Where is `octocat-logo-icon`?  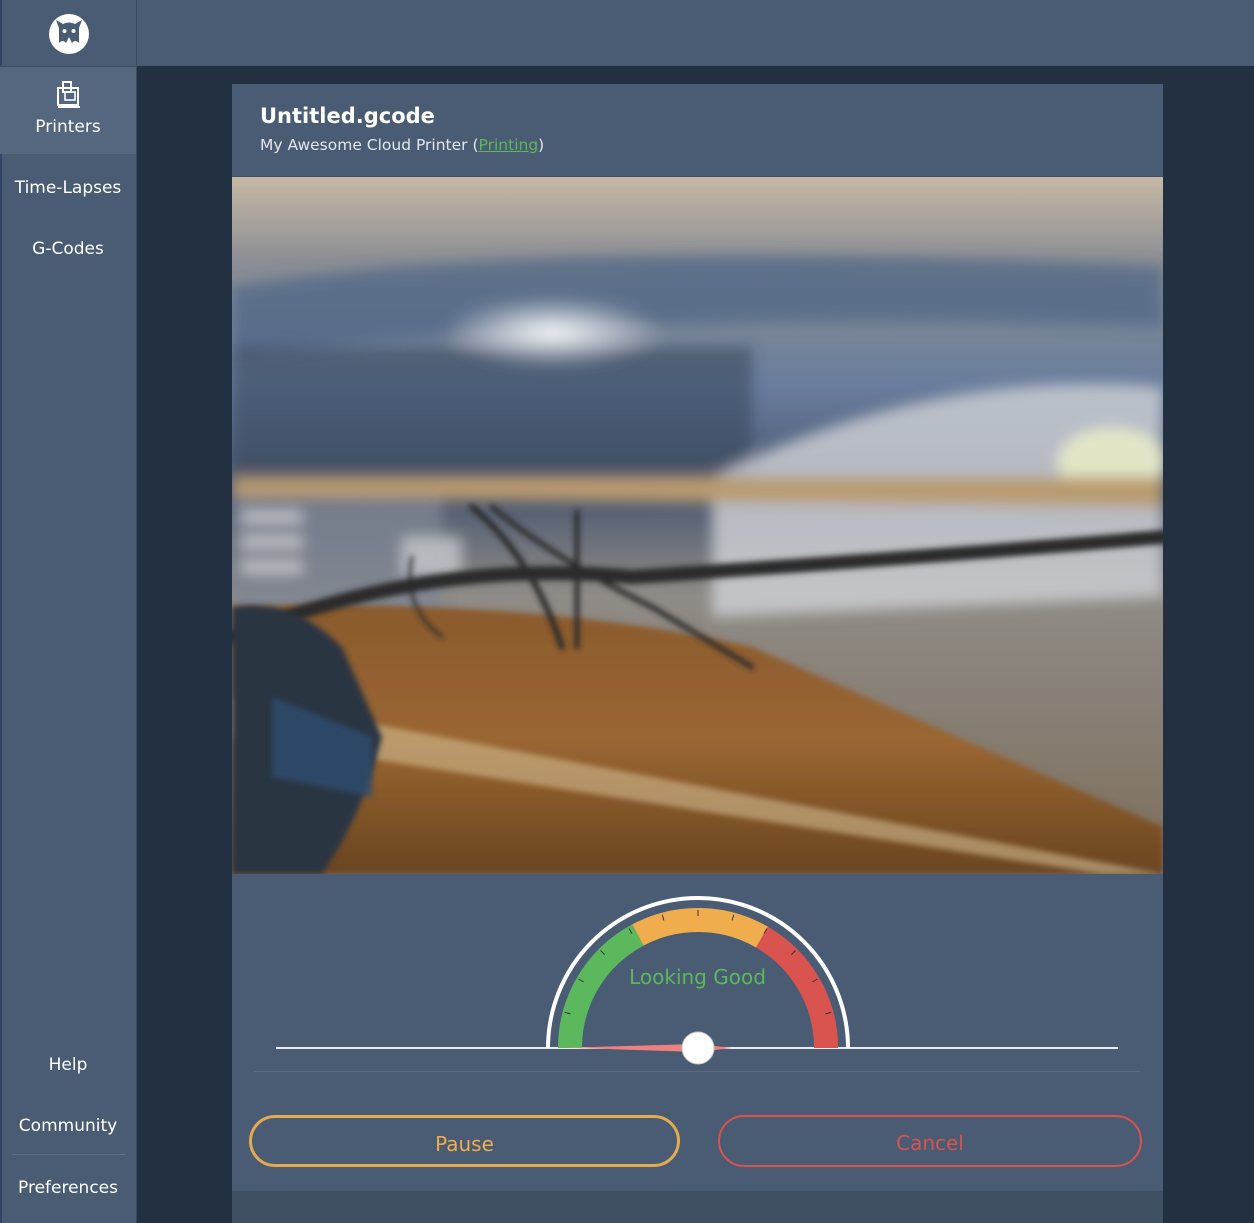 octocat-logo-icon is located at coordinates (69, 34).